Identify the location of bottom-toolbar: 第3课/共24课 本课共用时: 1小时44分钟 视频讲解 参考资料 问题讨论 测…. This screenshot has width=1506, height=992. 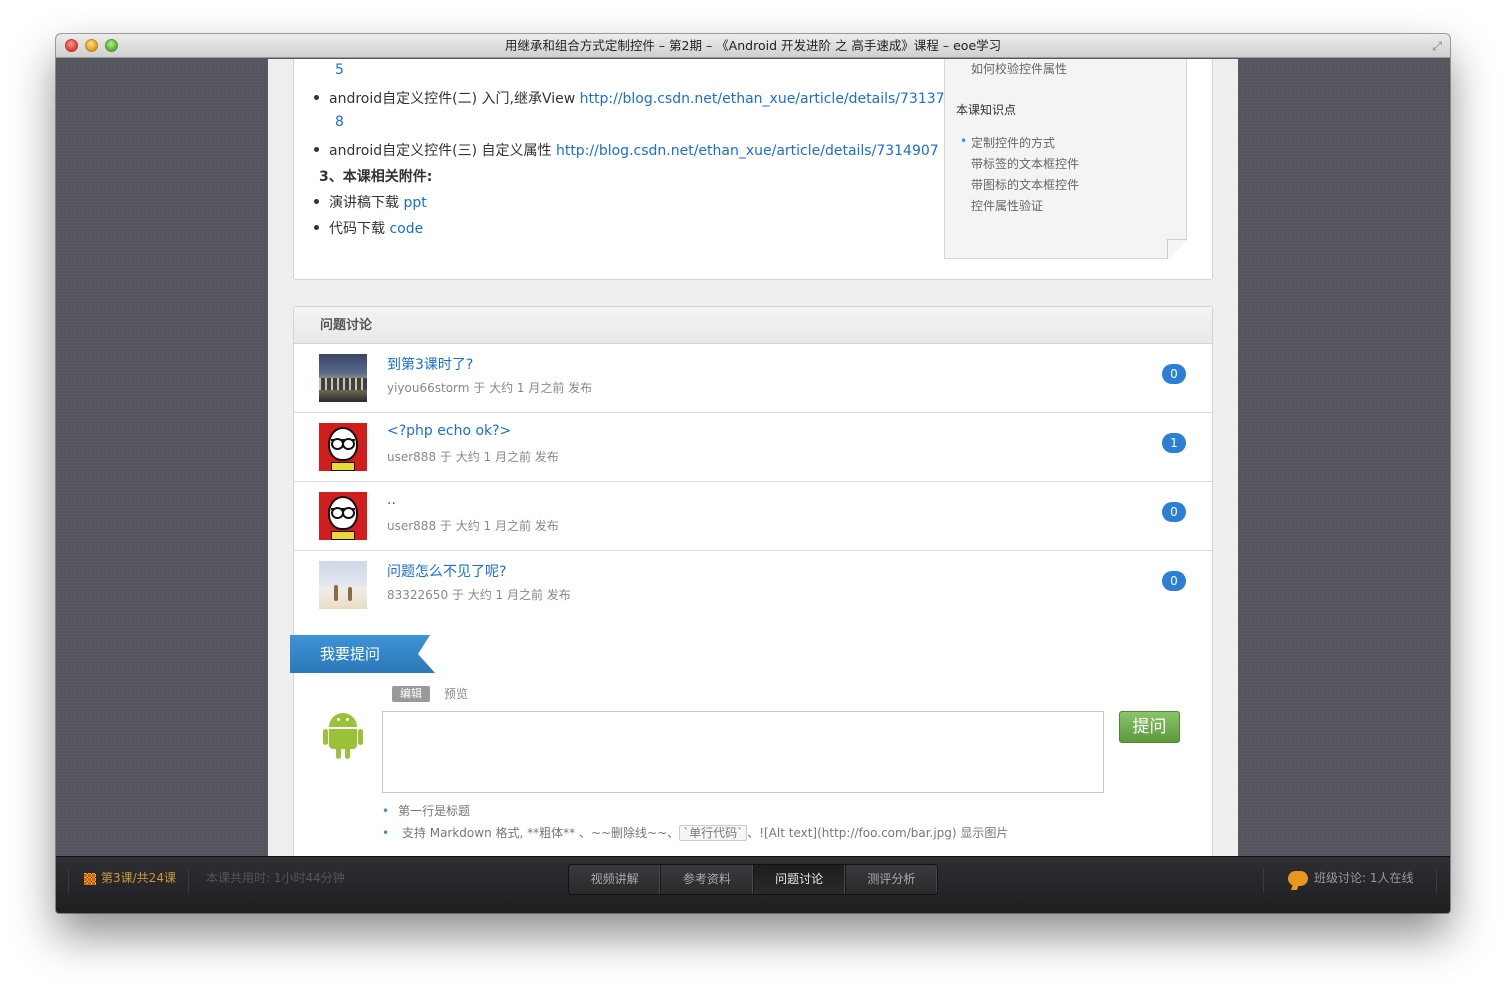
(753, 884).